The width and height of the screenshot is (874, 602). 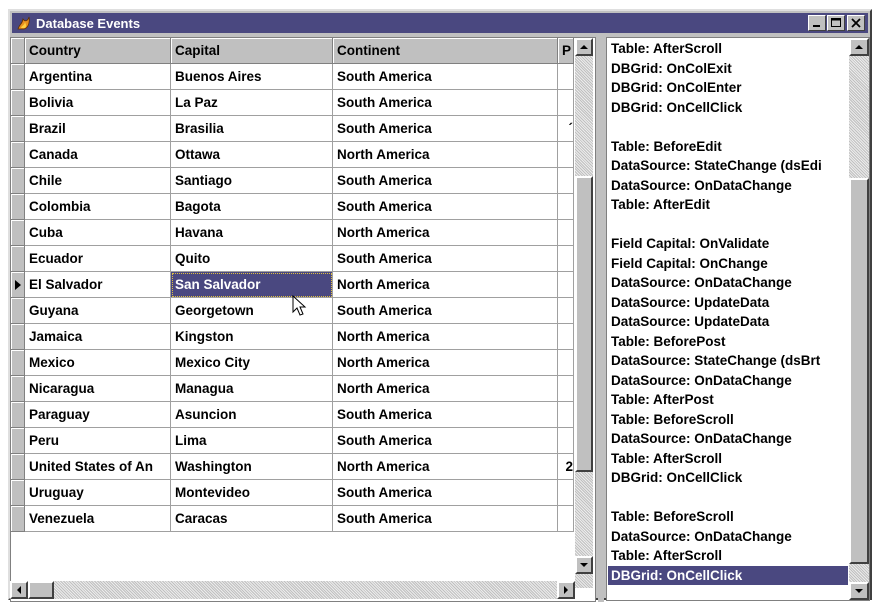 What do you see at coordinates (859, 371) in the screenshot?
I see `log-scroll-thumb` at bounding box center [859, 371].